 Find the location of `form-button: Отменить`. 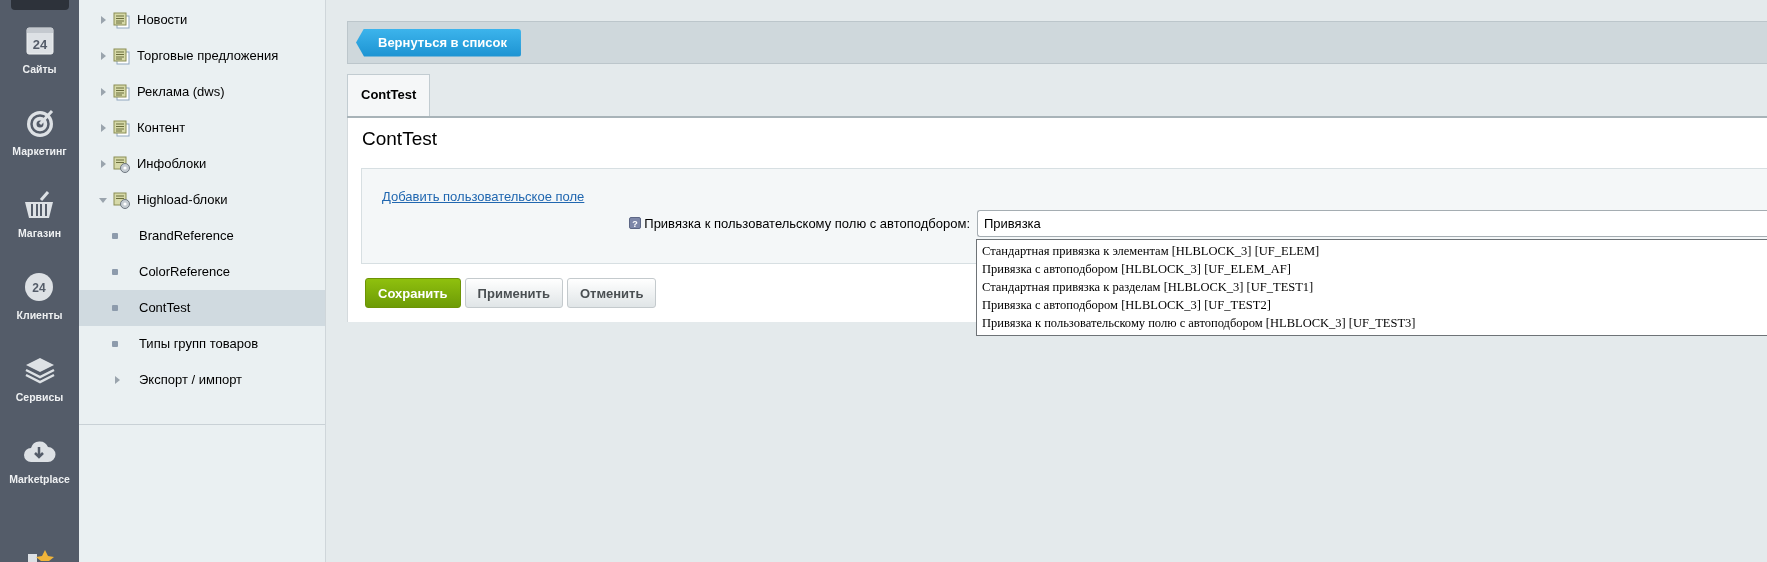

form-button: Отменить is located at coordinates (611, 293).